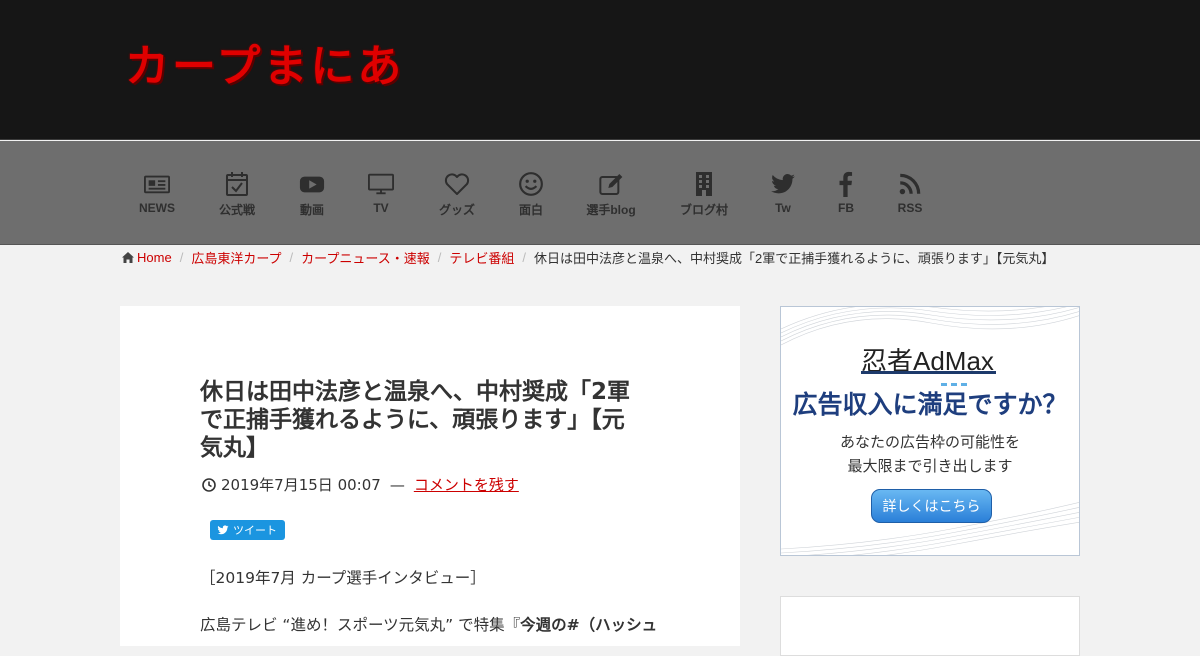  I want to click on tweet-button: ツイート, so click(247, 530).